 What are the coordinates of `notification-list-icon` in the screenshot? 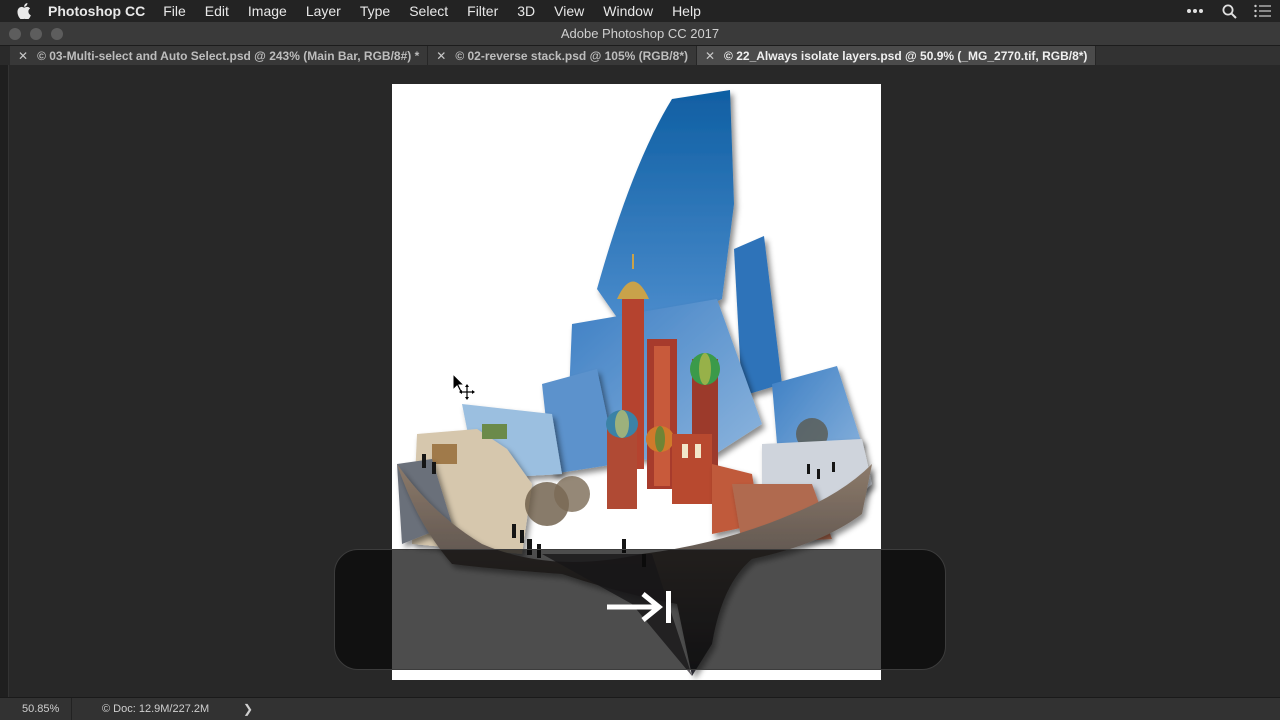 It's located at (1263, 11).